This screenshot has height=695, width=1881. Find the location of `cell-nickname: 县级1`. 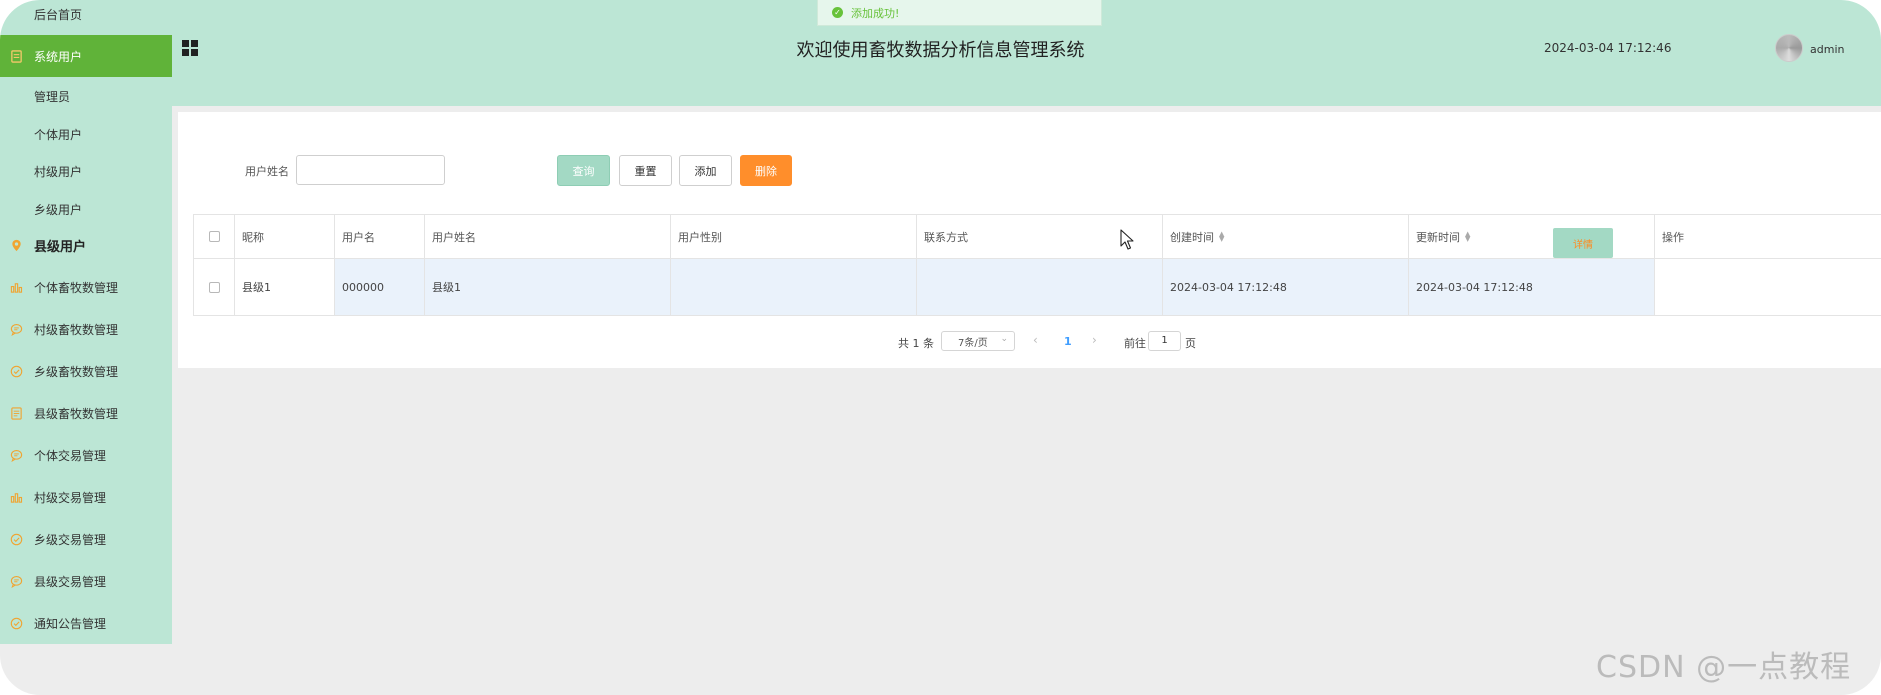

cell-nickname: 县级1 is located at coordinates (284, 287).